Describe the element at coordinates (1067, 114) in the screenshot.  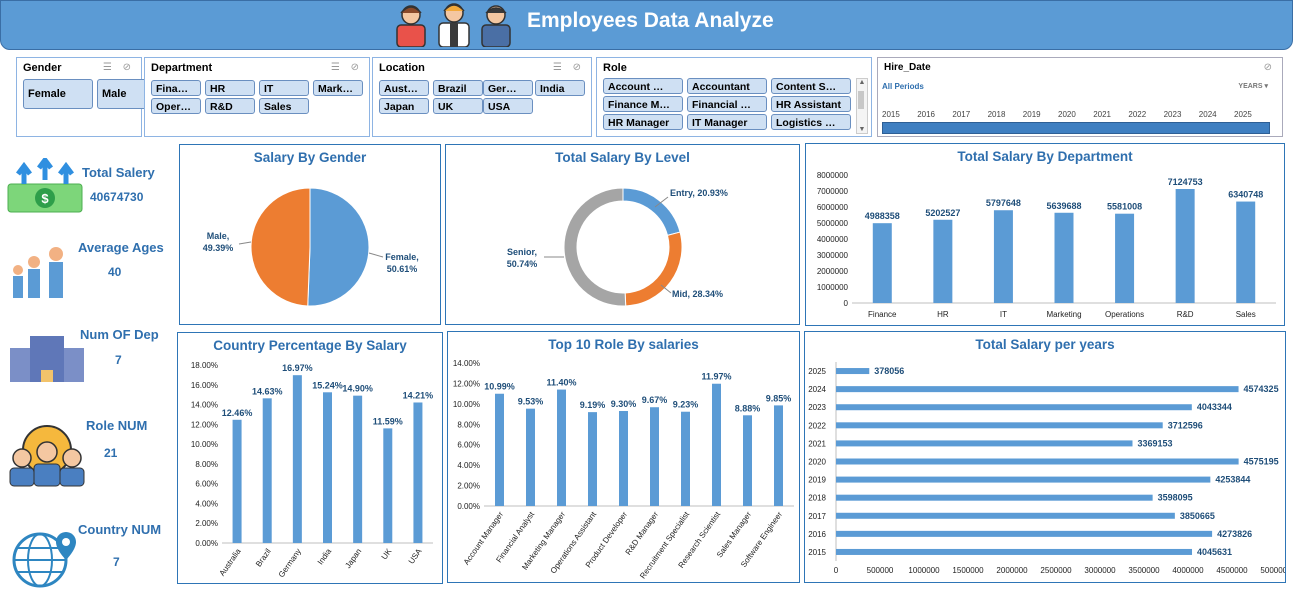
I see `timeline-year-label: 2020` at that location.